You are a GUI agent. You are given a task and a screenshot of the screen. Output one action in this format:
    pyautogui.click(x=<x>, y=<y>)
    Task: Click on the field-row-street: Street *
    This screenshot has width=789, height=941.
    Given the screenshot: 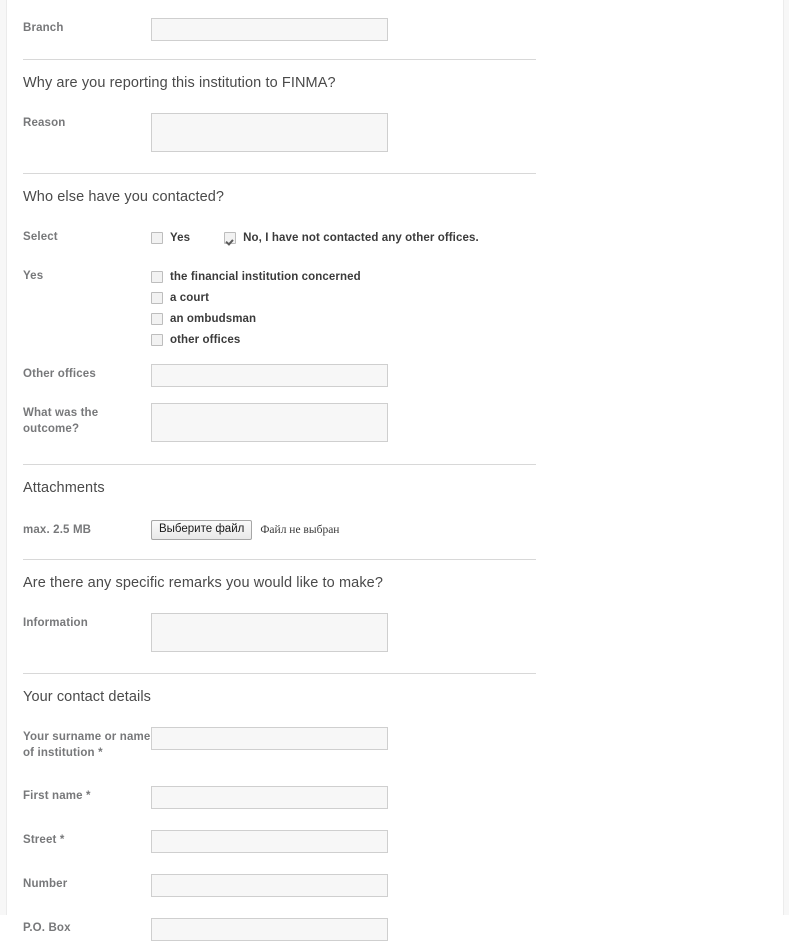 What is the action you would take?
    pyautogui.click(x=279, y=841)
    